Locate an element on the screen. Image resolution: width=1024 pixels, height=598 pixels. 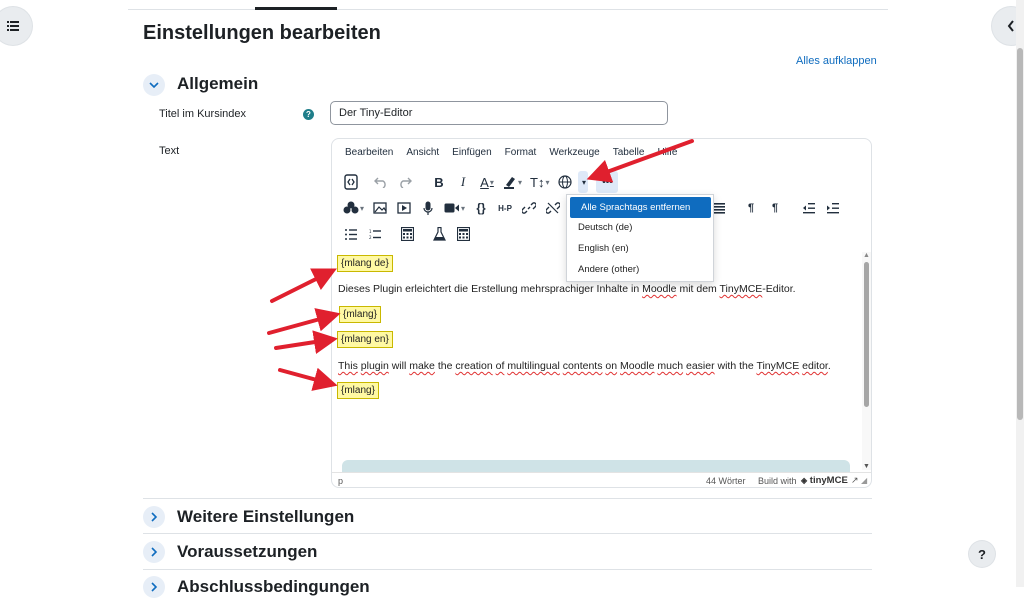
unlink-button is located at coordinates (553, 208).